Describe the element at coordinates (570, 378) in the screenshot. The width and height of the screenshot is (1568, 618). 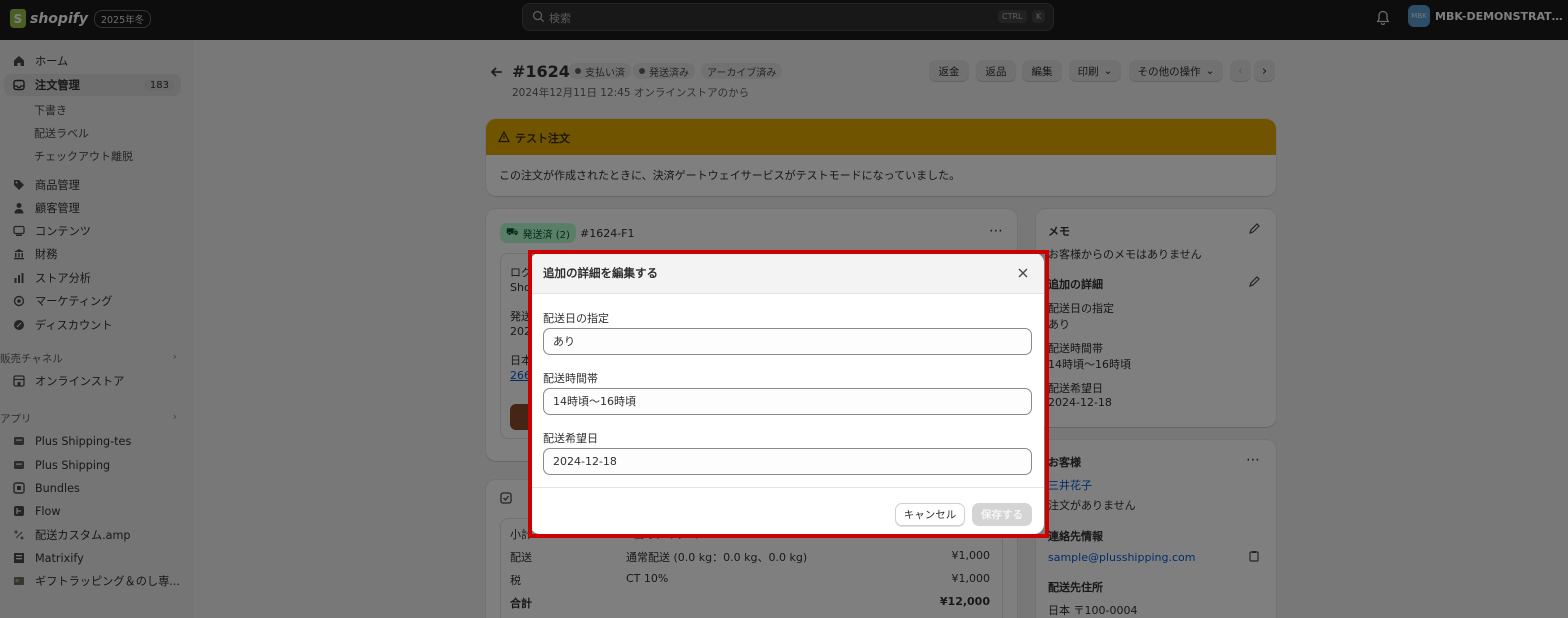
I see `field-label-delivery-time: 配送時間帯` at that location.